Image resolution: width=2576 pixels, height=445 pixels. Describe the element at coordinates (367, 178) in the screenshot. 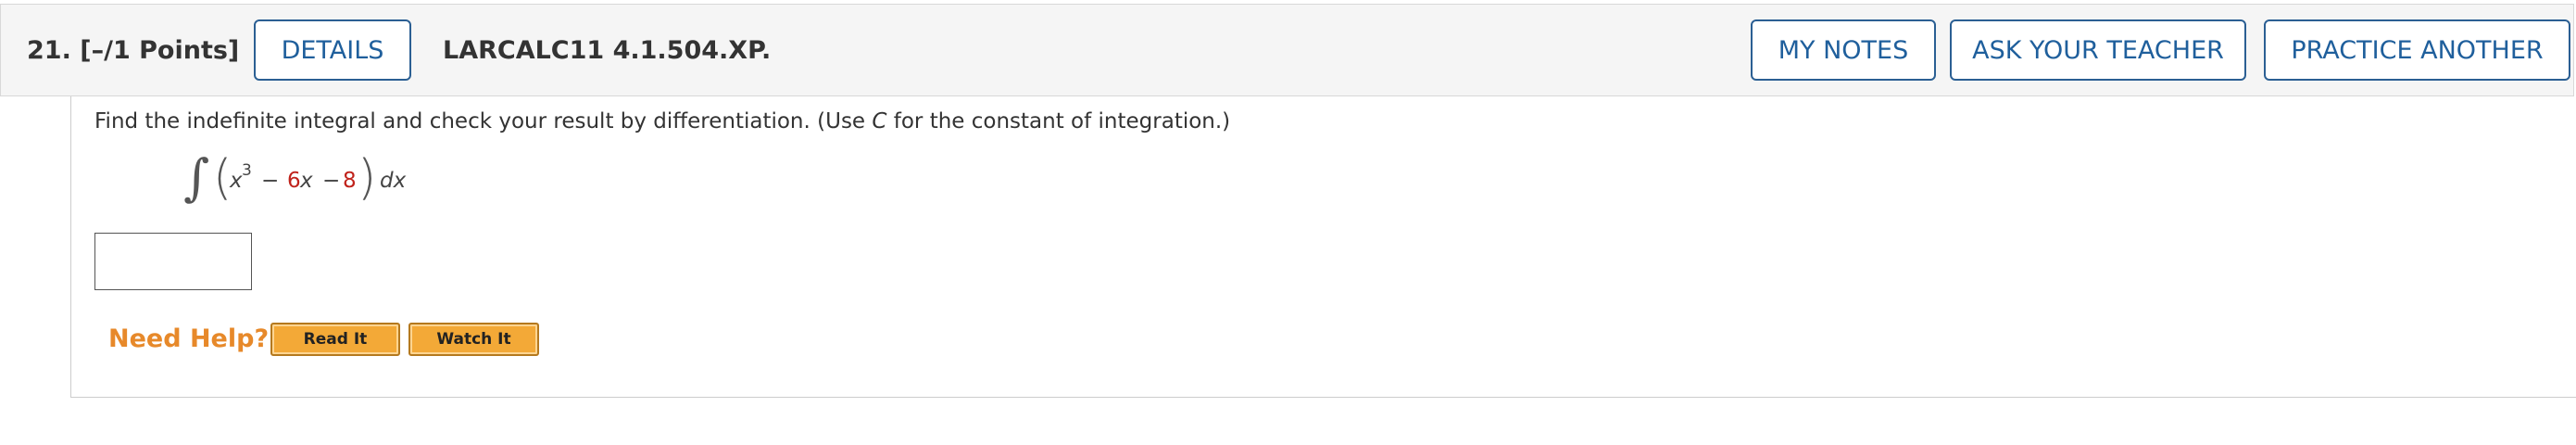

I see `close-paren: )` at that location.